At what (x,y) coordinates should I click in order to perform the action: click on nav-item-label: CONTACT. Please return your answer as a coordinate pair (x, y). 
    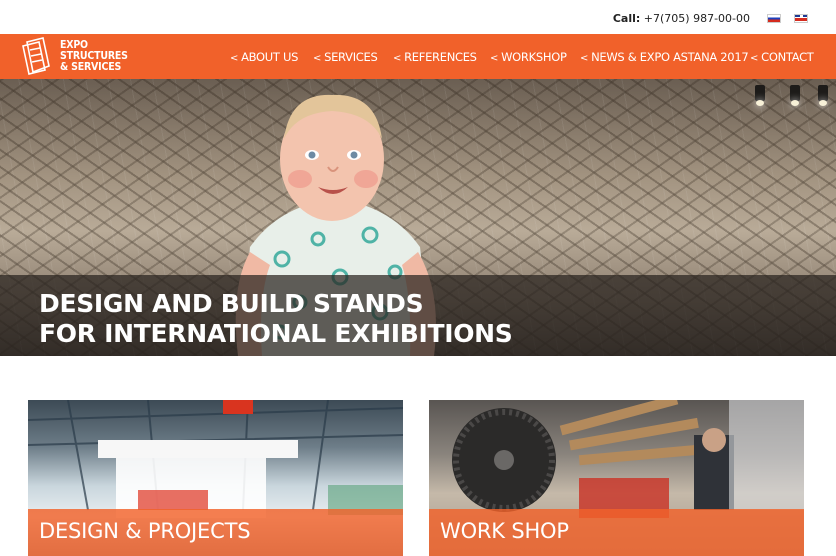
    Looking at the image, I should click on (787, 57).